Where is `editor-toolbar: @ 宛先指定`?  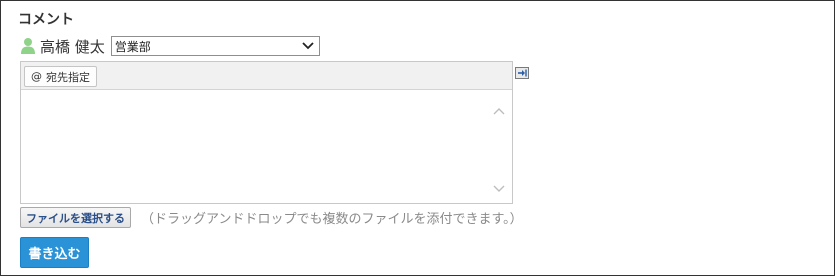 editor-toolbar: @ 宛先指定 is located at coordinates (266, 76).